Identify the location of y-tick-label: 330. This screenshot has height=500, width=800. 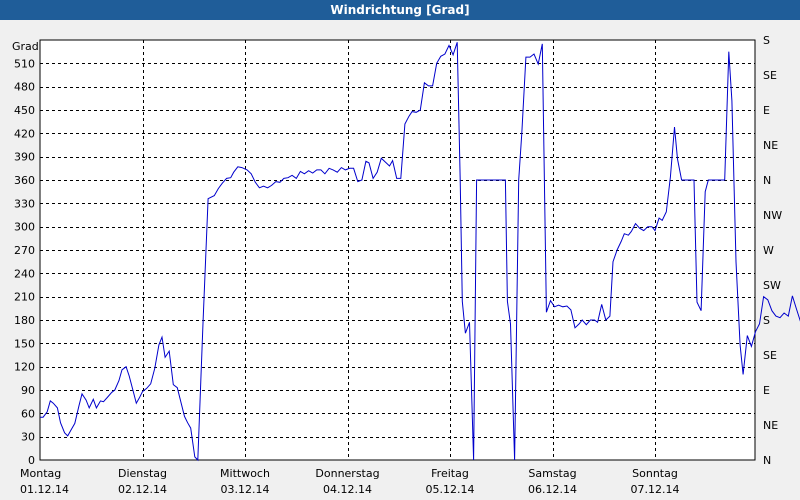
(24, 203).